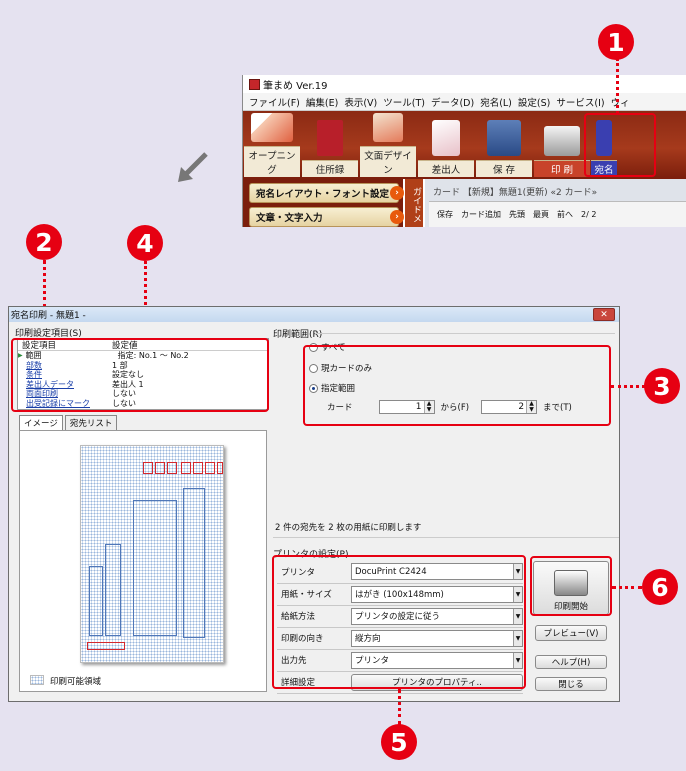 The height and width of the screenshot is (771, 686). Describe the element at coordinates (562, 168) in the screenshot. I see `toolbar-label: 印 刷` at that location.